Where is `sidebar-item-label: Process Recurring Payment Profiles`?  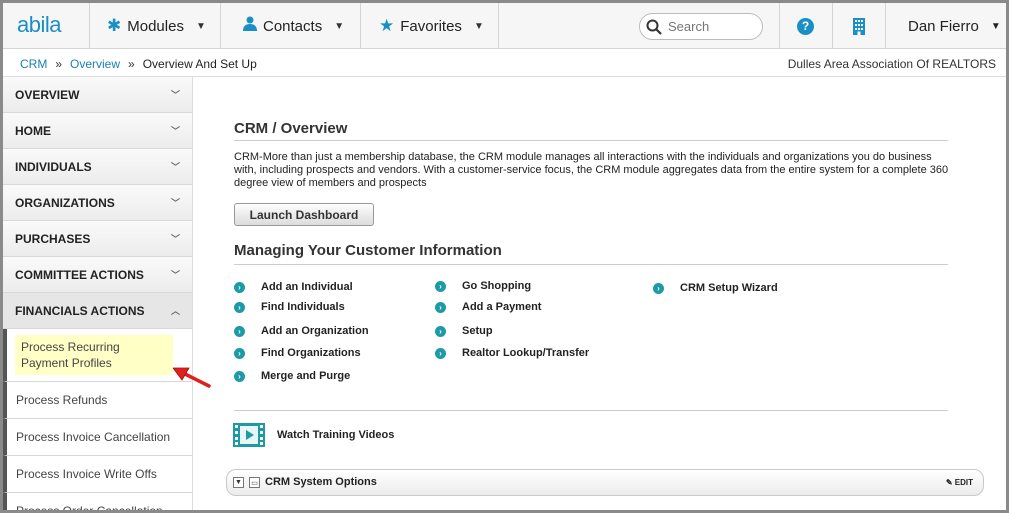
sidebar-item-label: Process Recurring Payment Profiles is located at coordinates (94, 355).